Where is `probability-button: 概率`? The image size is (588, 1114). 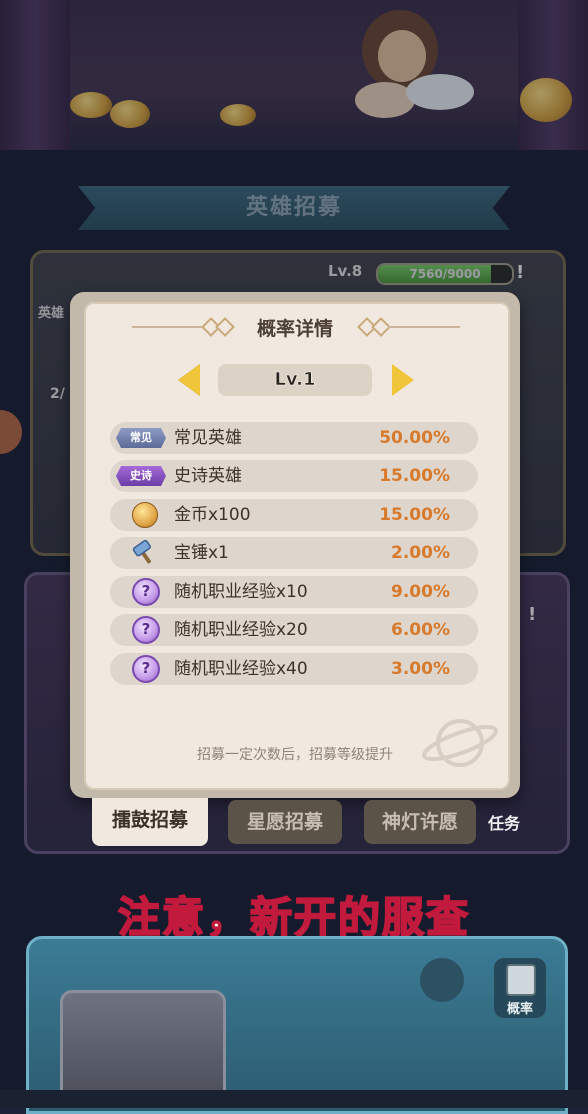 probability-button: 概率 is located at coordinates (520, 988).